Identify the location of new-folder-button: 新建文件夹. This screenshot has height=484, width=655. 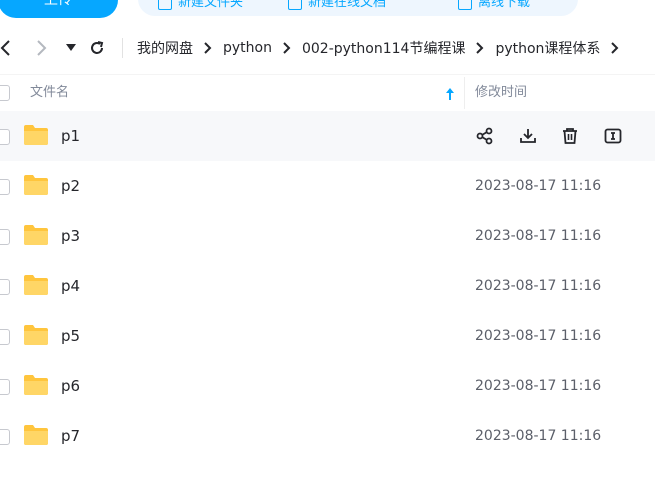
(200, 7).